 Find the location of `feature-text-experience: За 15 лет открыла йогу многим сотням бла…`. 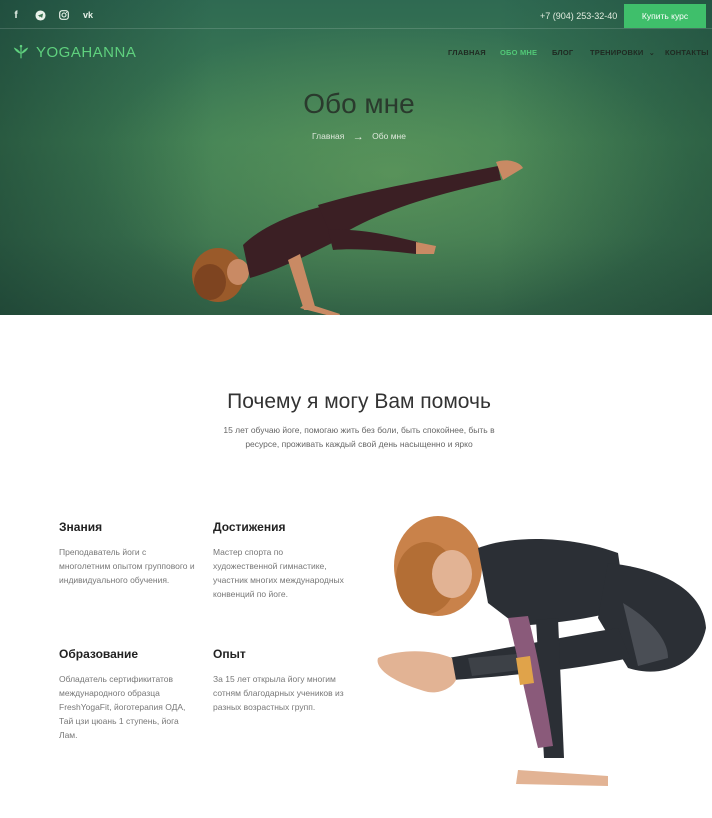

feature-text-experience: За 15 лет открыла йогу многим сотням бла… is located at coordinates (278, 693).